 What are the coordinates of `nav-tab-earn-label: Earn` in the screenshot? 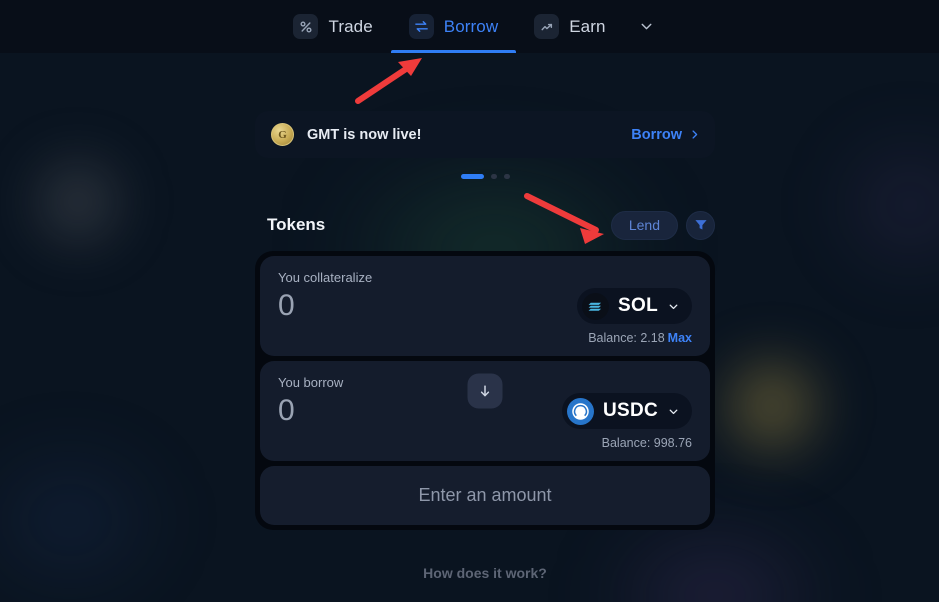 It's located at (587, 26).